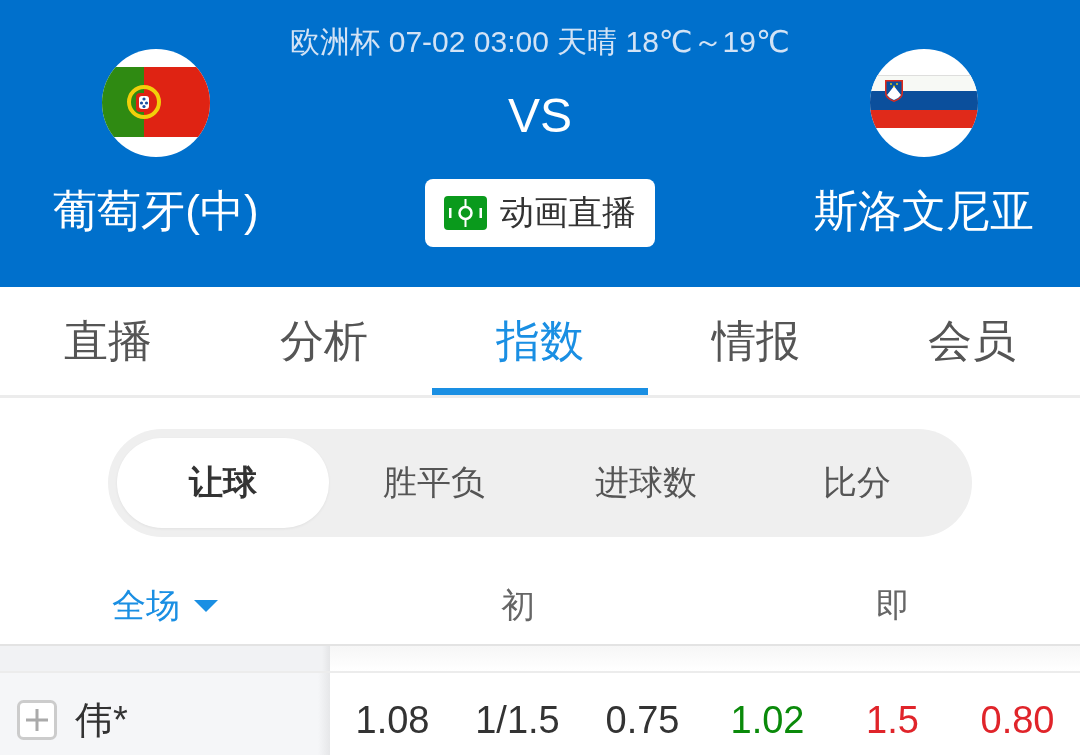 Image resolution: width=1080 pixels, height=755 pixels. Describe the element at coordinates (465, 213) in the screenshot. I see `pitch-icon` at that location.